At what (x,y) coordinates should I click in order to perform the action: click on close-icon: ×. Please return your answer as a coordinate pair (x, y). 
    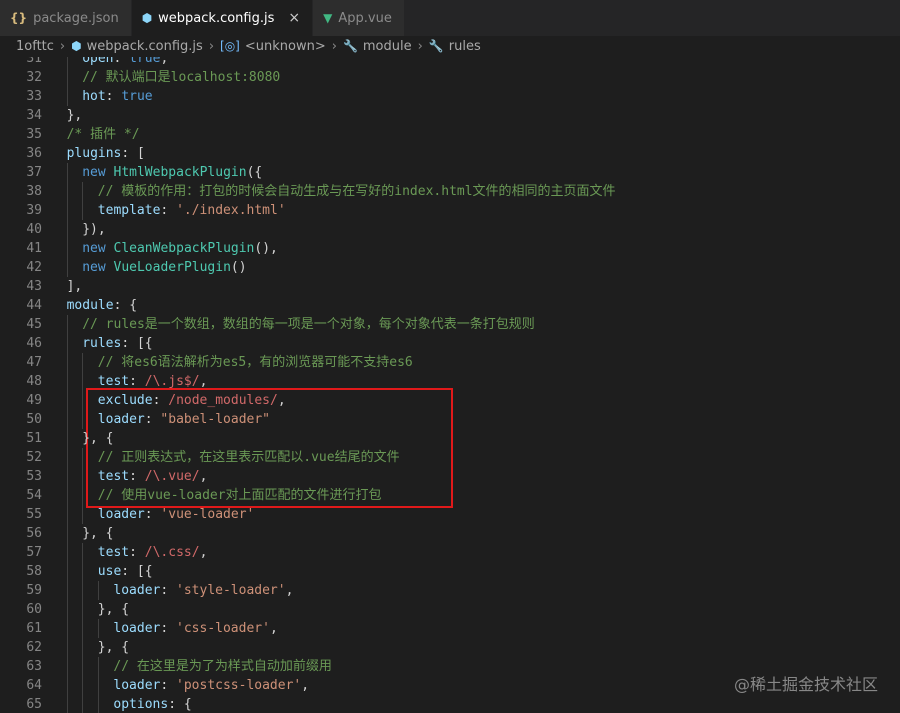
    Looking at the image, I should click on (294, 18).